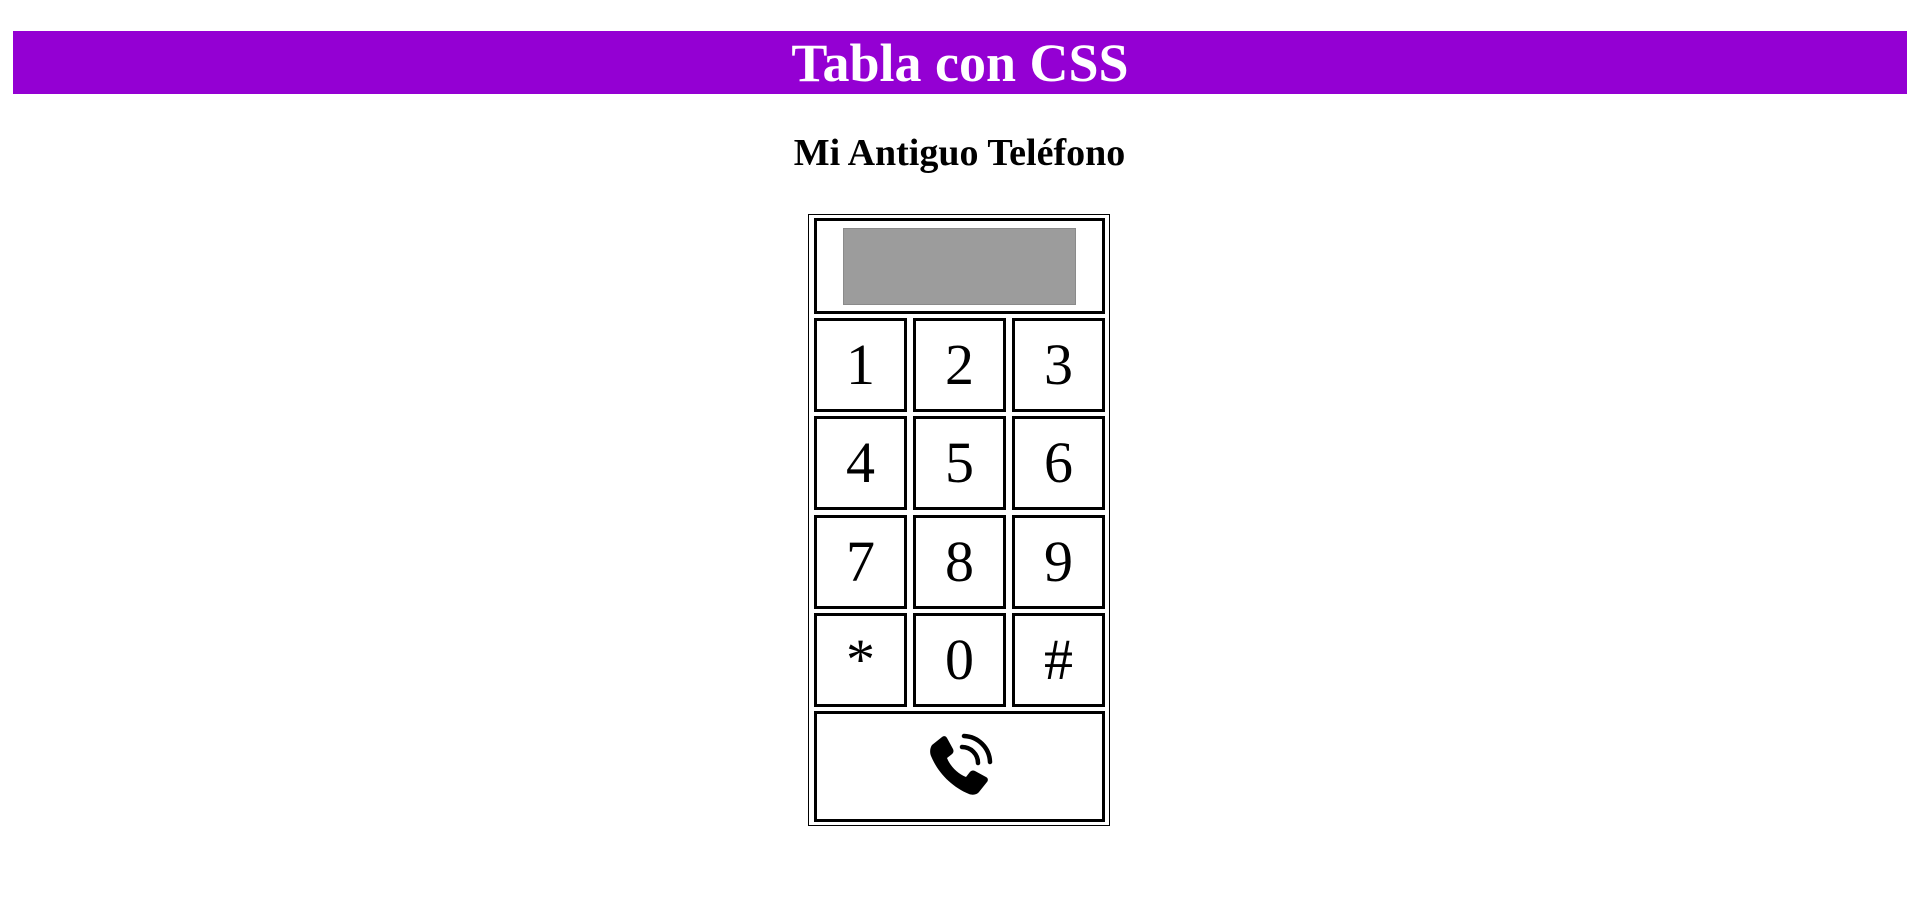  I want to click on header-banner: Tabla con CSS, so click(960, 62).